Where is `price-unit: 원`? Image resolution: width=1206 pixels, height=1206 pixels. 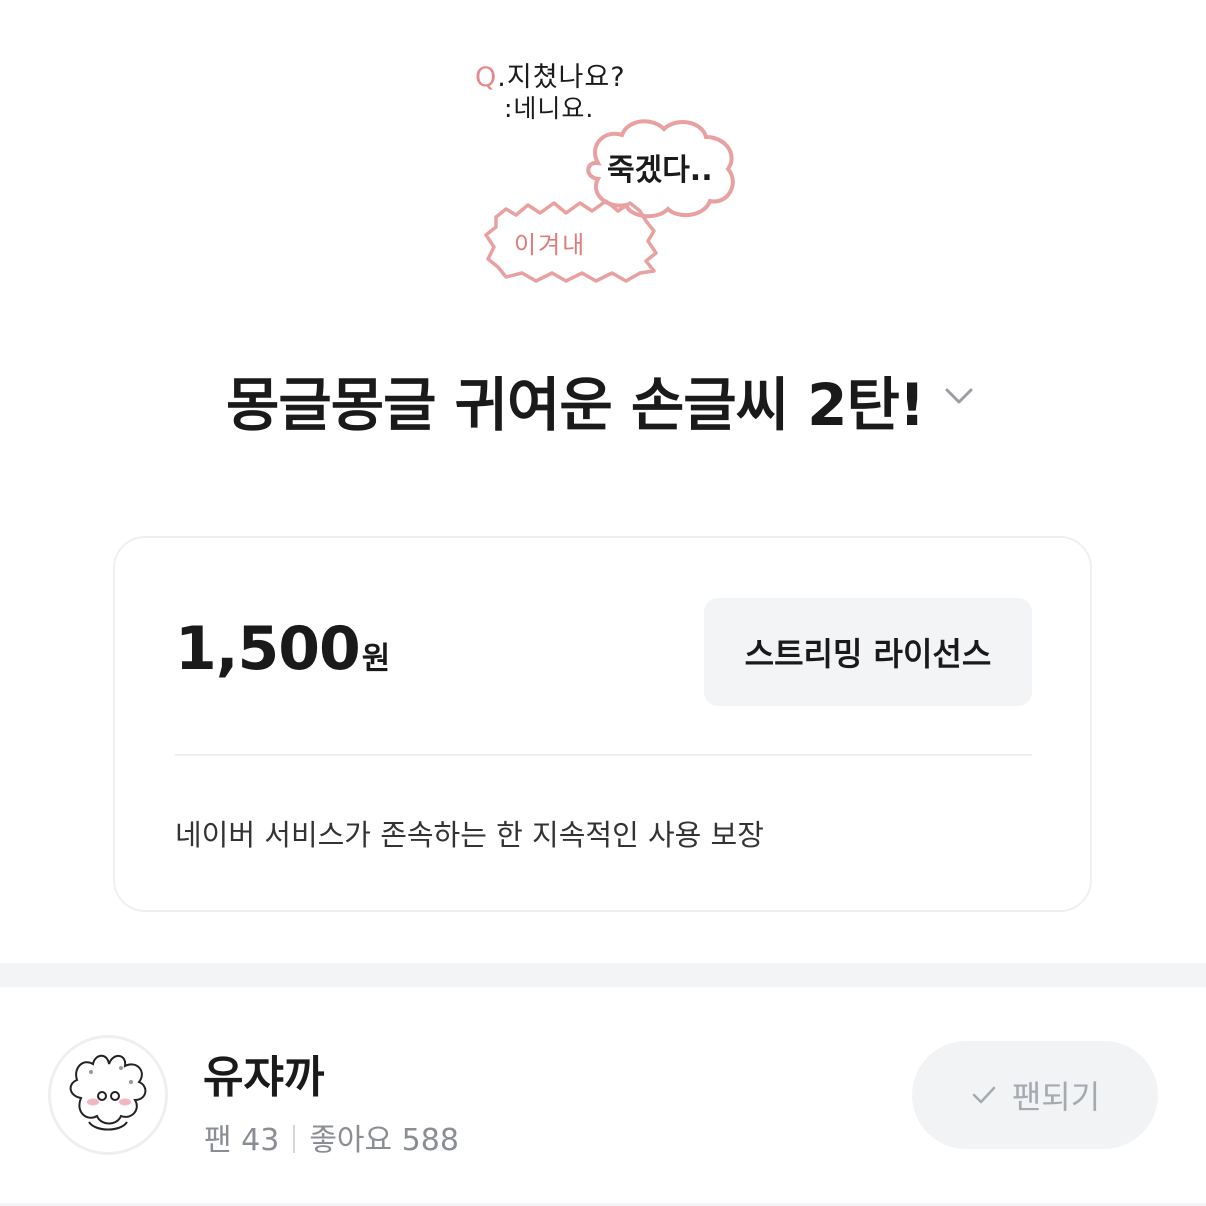 price-unit: 원 is located at coordinates (376, 659).